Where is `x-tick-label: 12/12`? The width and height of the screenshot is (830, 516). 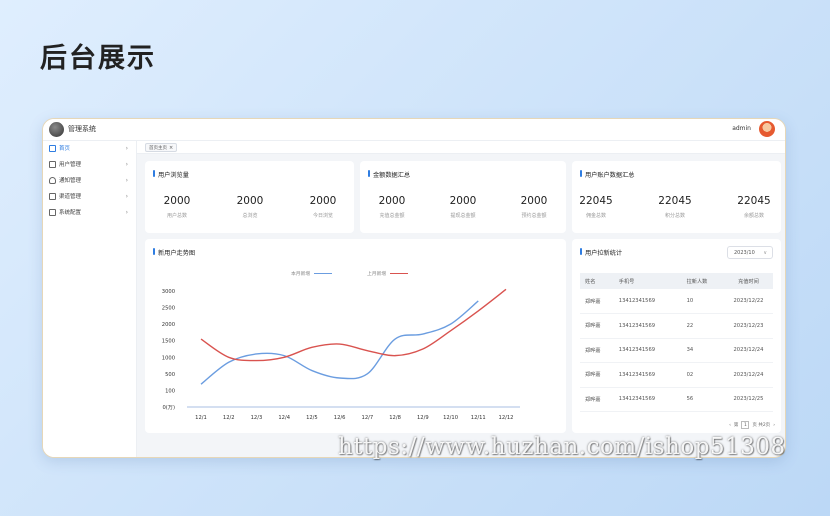
x-tick-label: 12/12 is located at coordinates (506, 418).